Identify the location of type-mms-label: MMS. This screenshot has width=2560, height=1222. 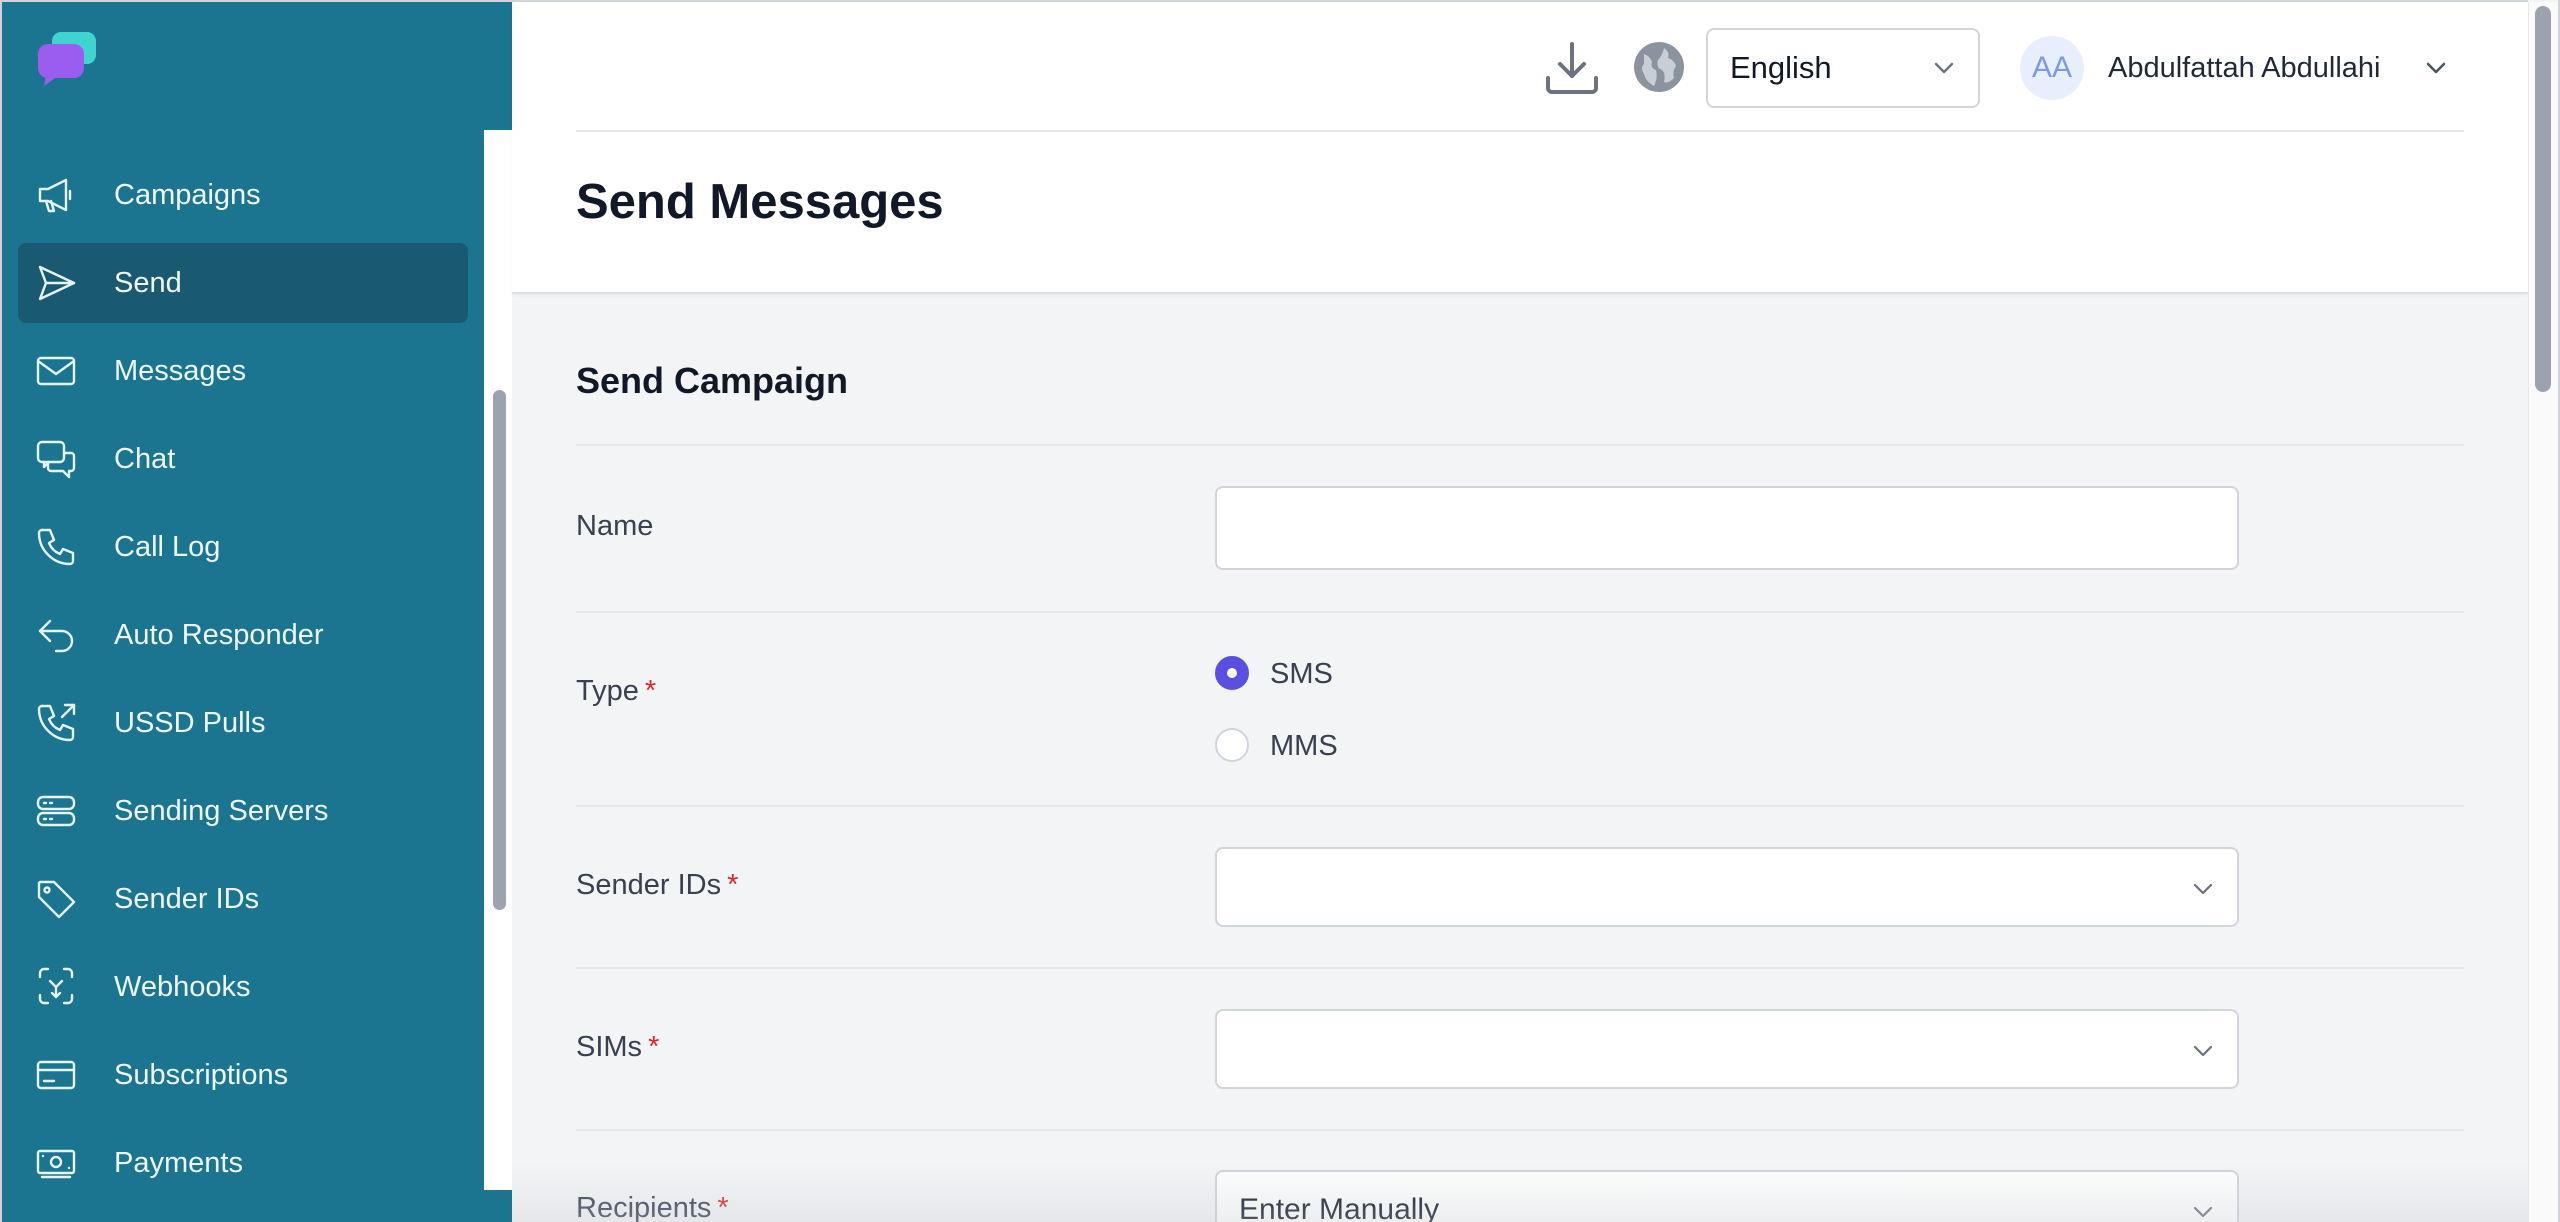
(1304, 746).